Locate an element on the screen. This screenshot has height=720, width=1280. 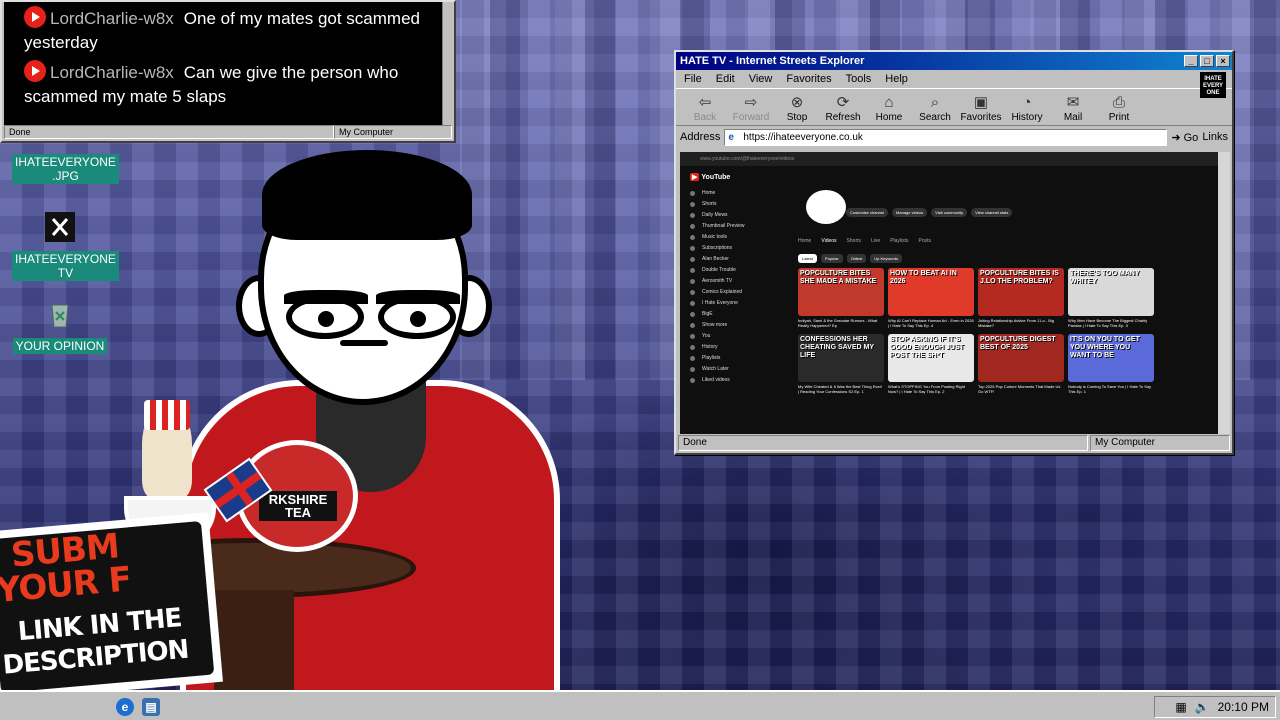
refresh-button: ⟳ Refresh is located at coordinates (843, 109).